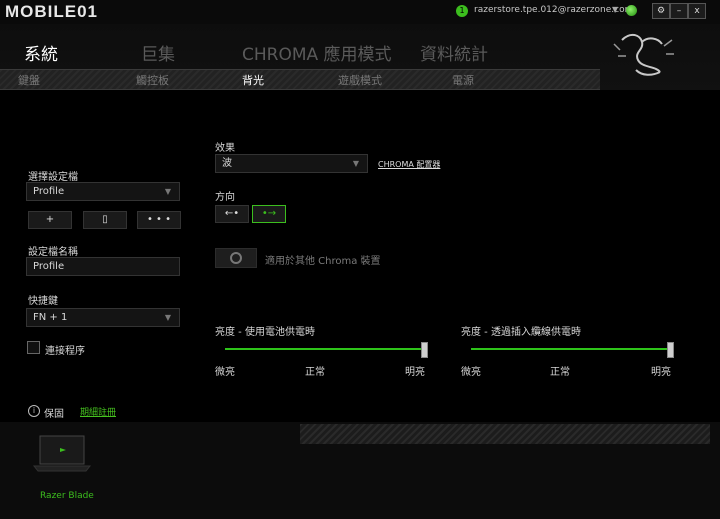  Describe the element at coordinates (643, 55) in the screenshot. I see `razer-snake-icon` at that location.